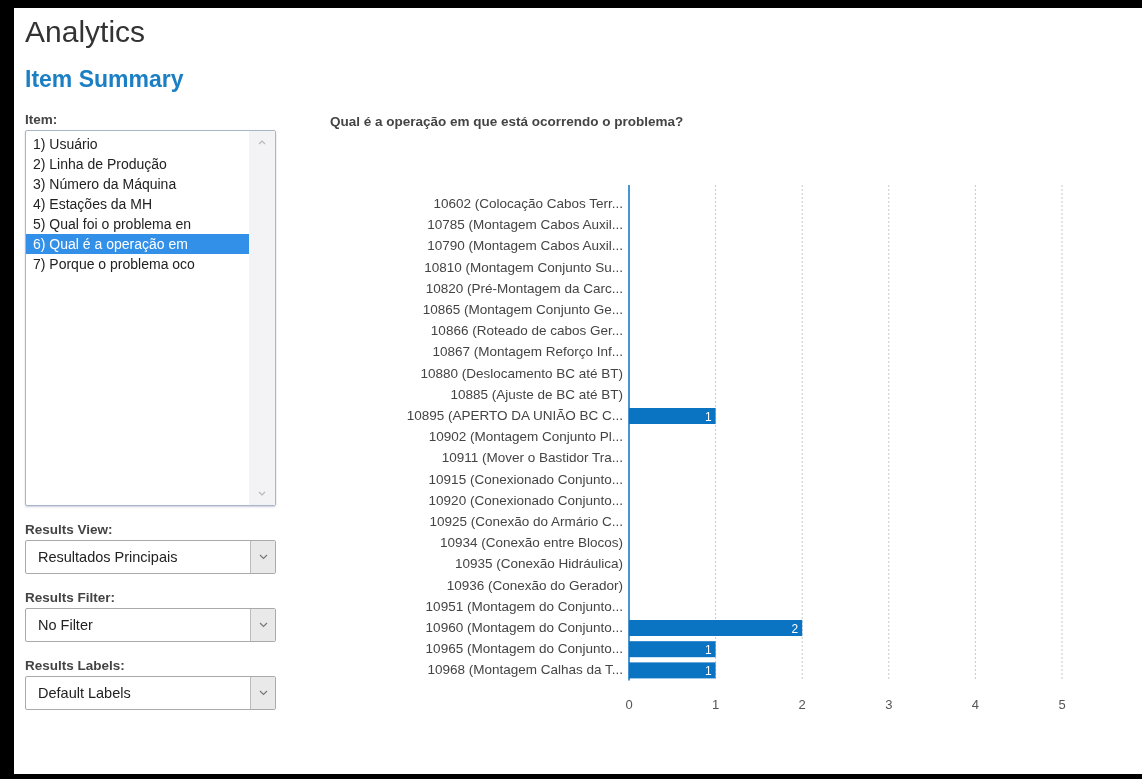 The image size is (1142, 779). I want to click on list-item: 1) Usuário, so click(137, 144).